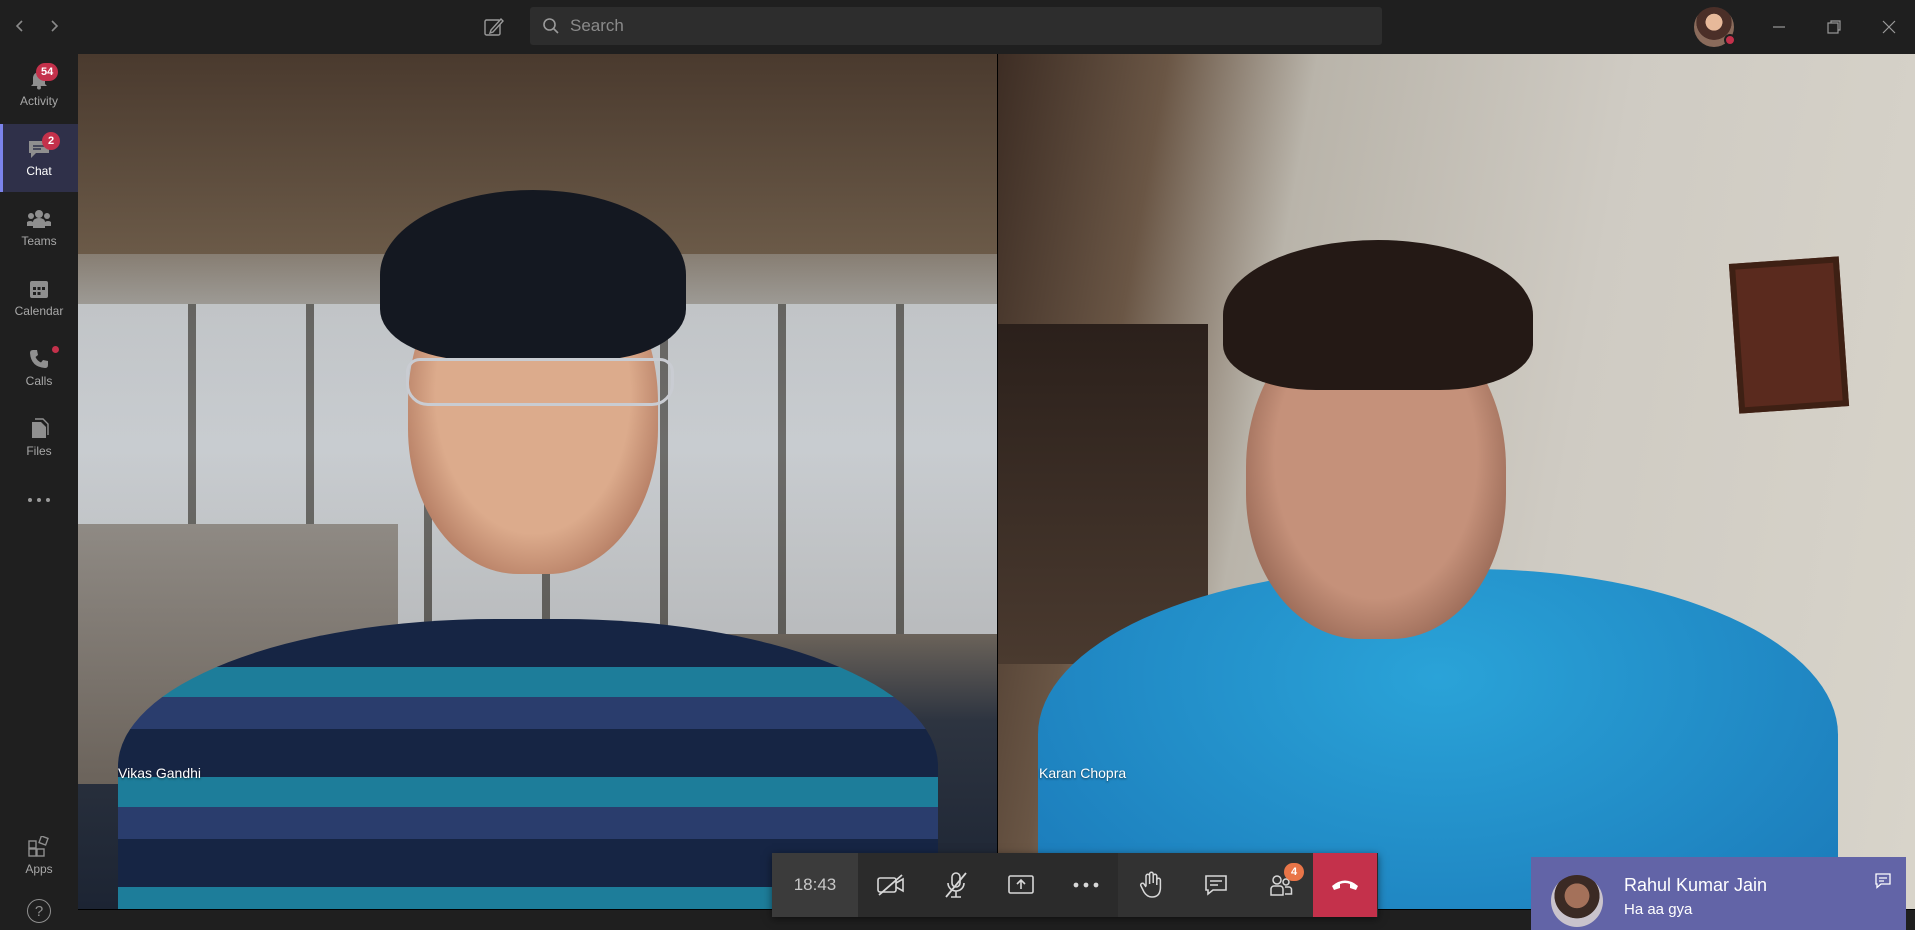 This screenshot has height=930, width=1915. I want to click on files-icon, so click(40, 428).